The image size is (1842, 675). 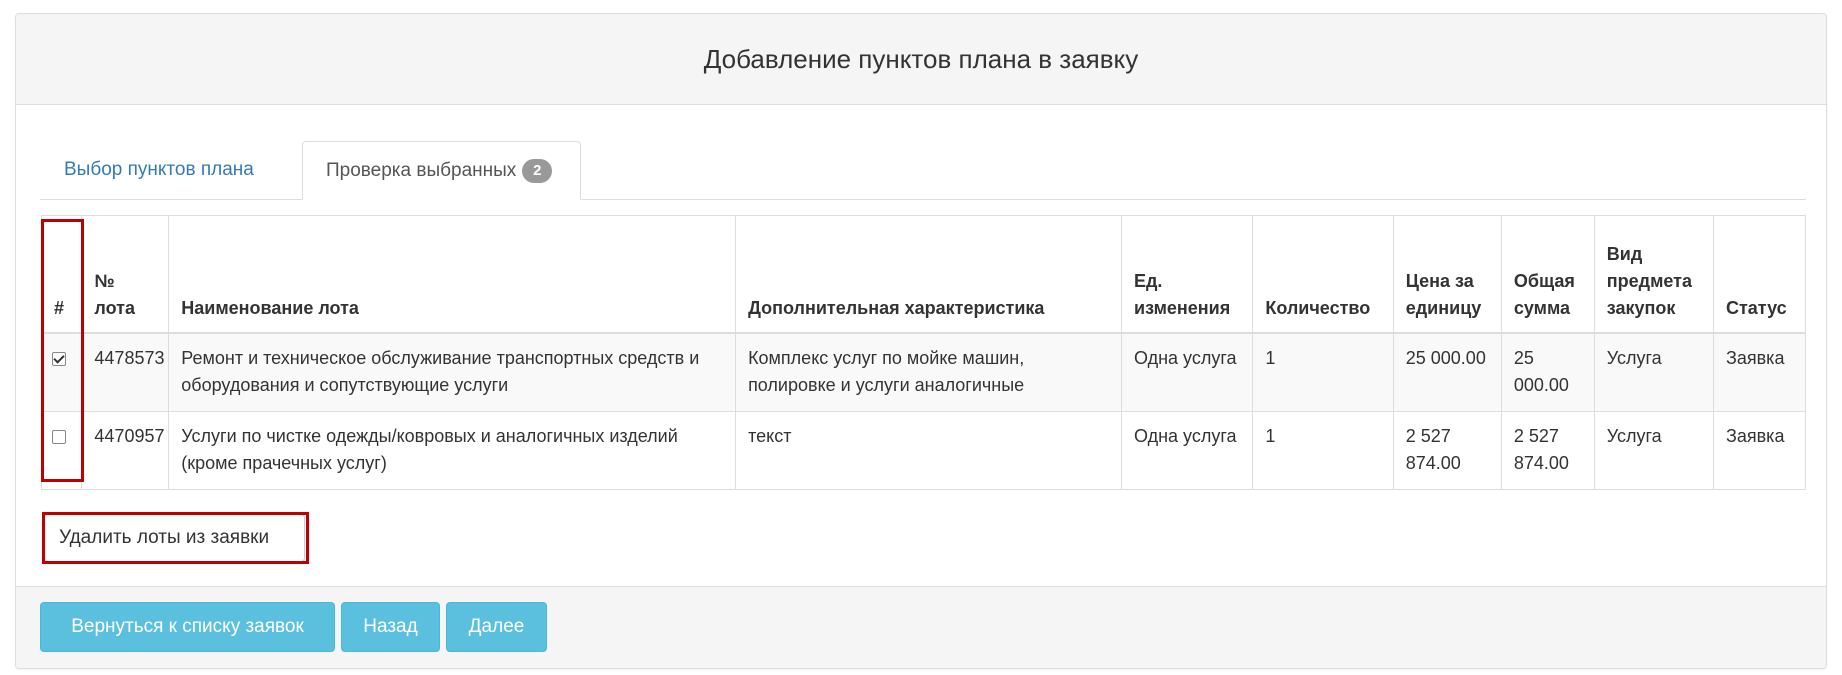 What do you see at coordinates (1547, 372) in the screenshot?
I see `total-cell: 25 000.00` at bounding box center [1547, 372].